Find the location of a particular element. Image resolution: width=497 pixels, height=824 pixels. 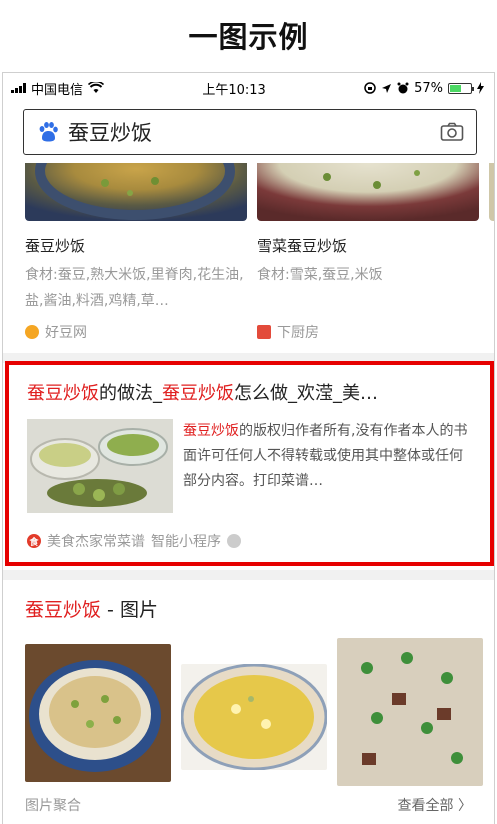

result-source: 美食杰家常菜谱 is located at coordinates (96, 541).